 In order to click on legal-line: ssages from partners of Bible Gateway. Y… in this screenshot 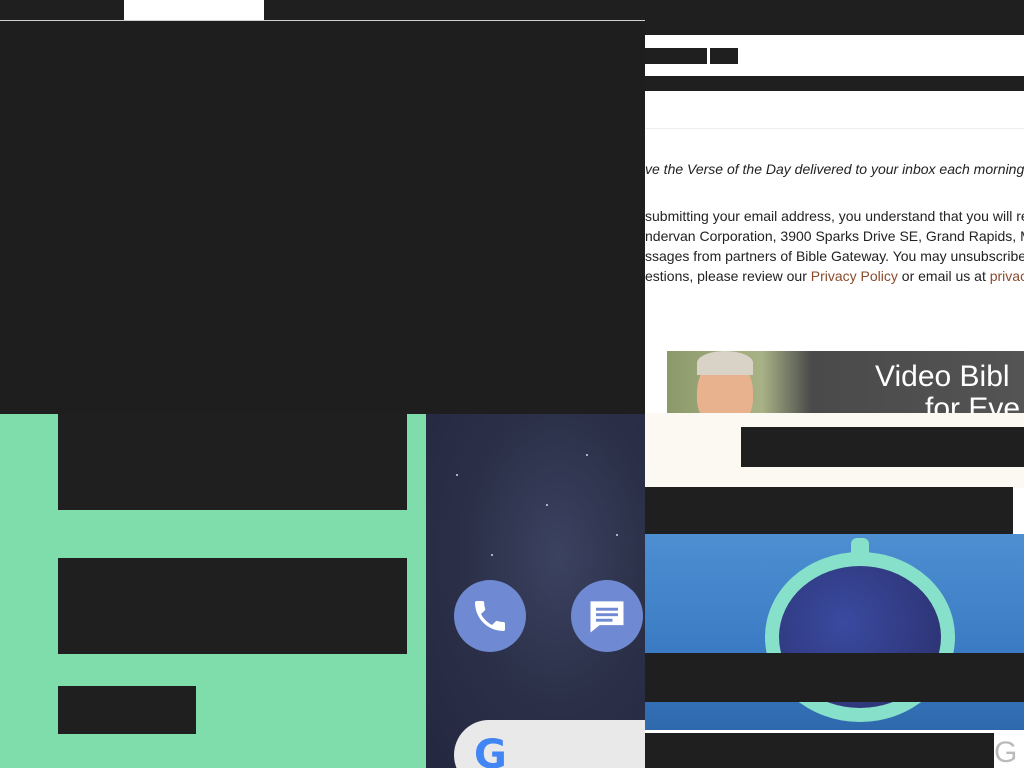, I will do `click(834, 256)`.